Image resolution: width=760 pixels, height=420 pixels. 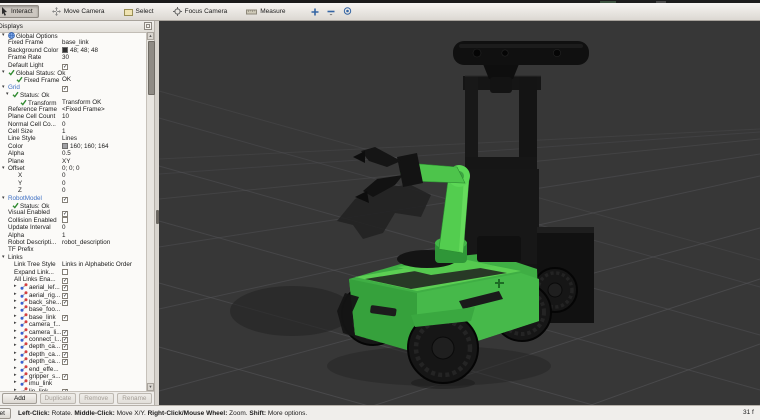 I want to click on tree-row-visual-enabled: Visual Enabled ✓, so click(x=73, y=213).